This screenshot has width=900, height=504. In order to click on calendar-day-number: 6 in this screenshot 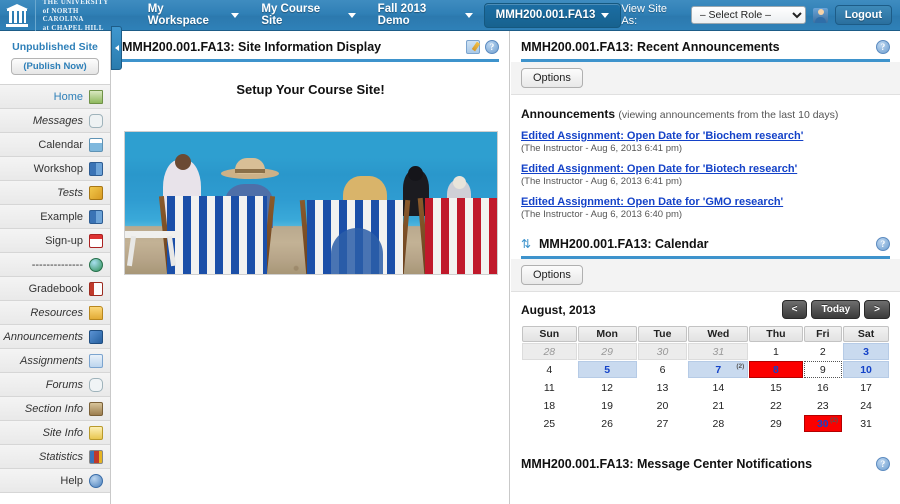, I will do `click(662, 369)`.